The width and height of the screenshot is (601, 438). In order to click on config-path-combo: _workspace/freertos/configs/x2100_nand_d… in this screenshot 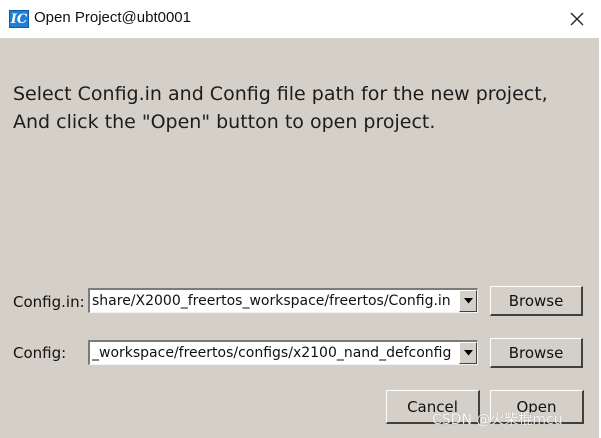, I will do `click(283, 352)`.